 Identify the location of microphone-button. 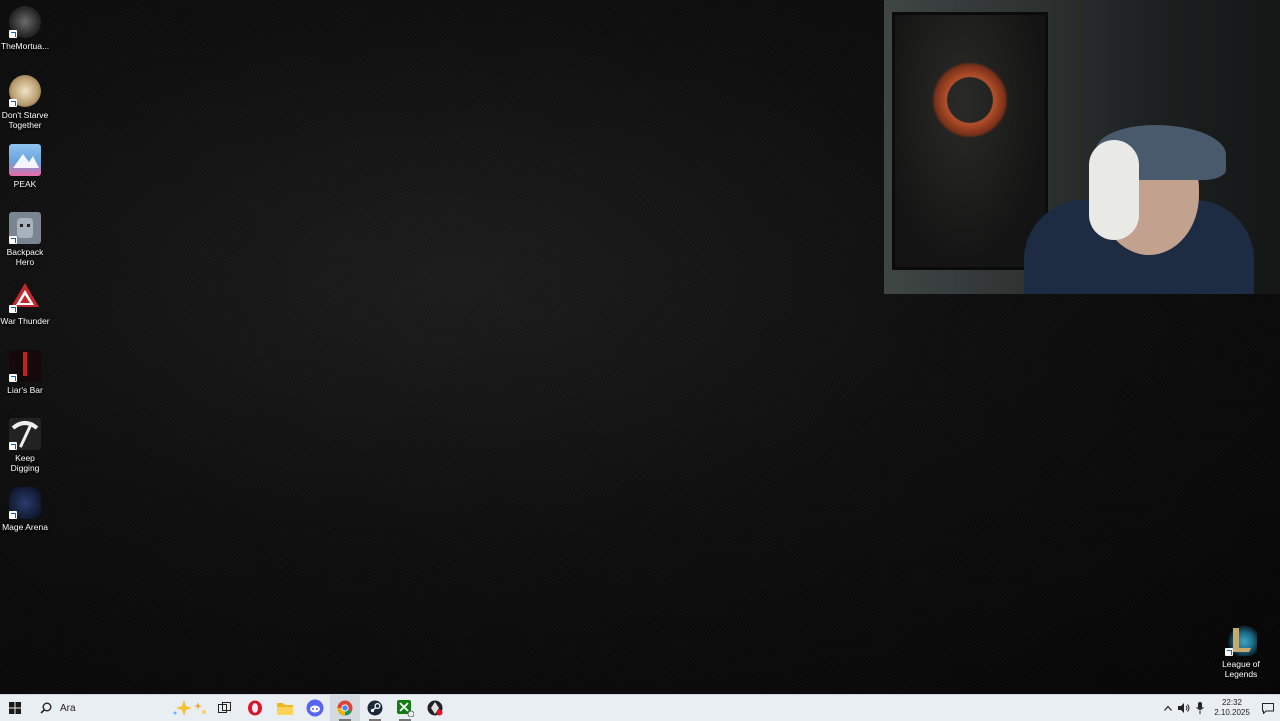
(1200, 708).